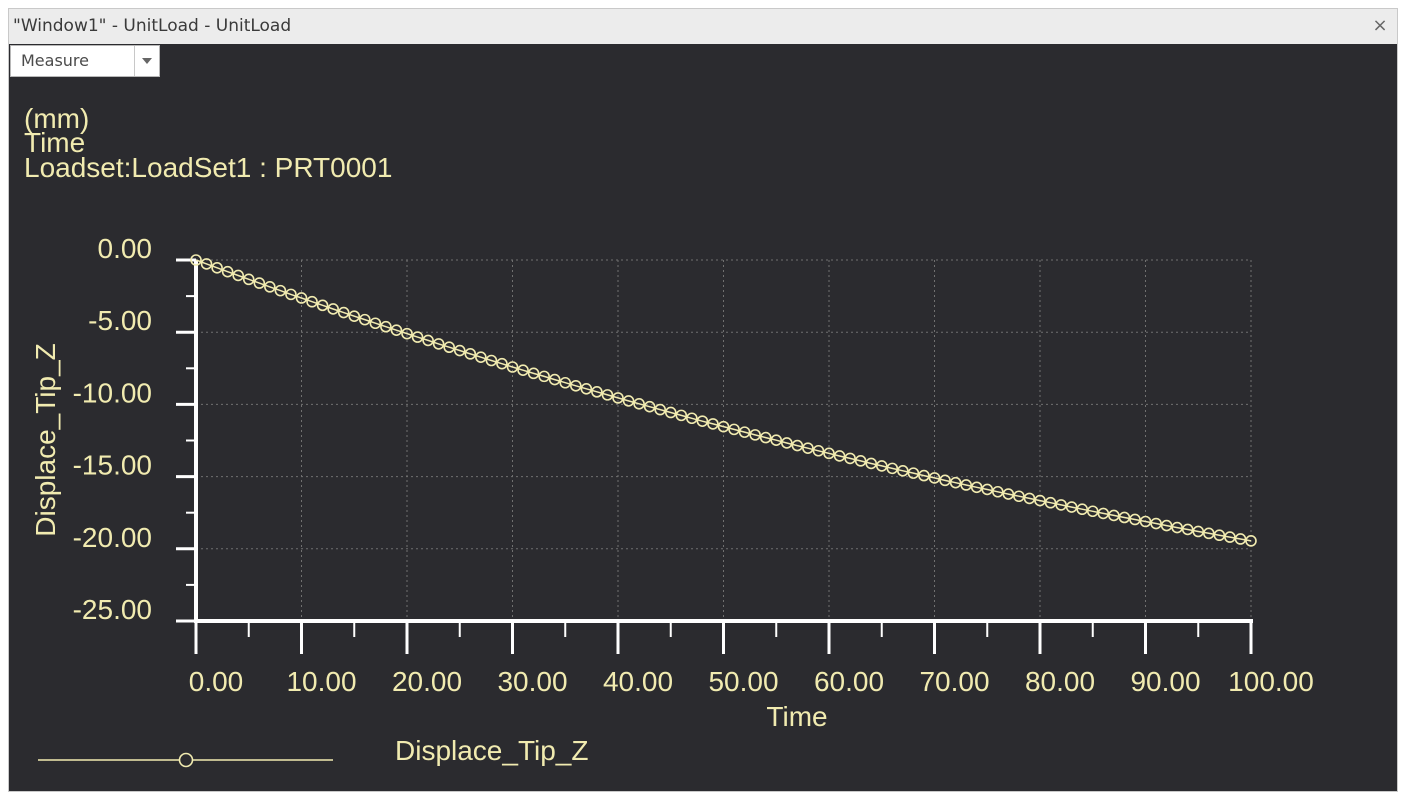  What do you see at coordinates (849, 681) in the screenshot?
I see `x-tick-label: 60.00` at bounding box center [849, 681].